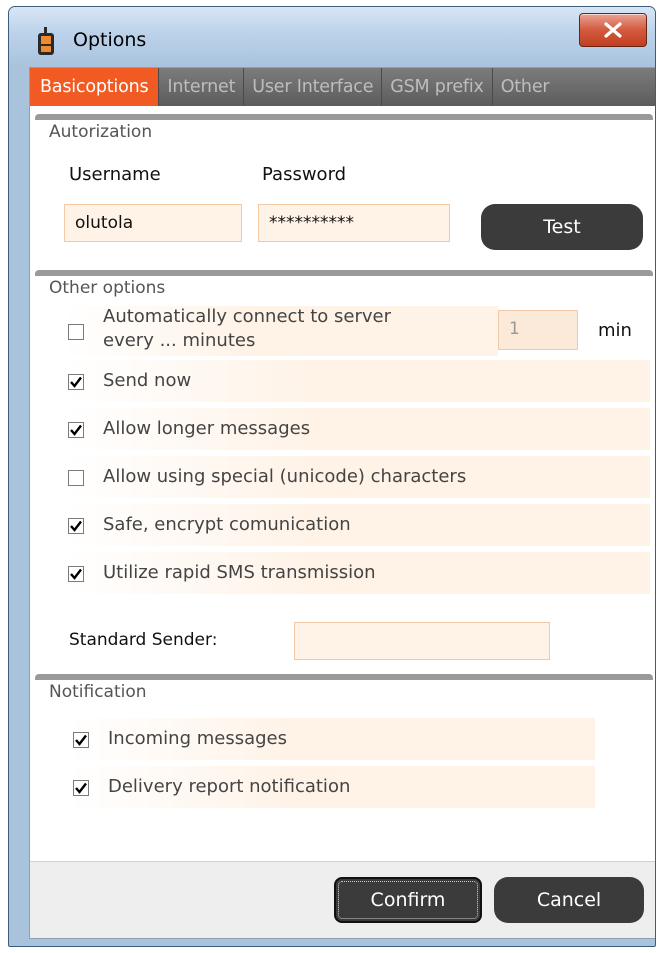 This screenshot has width=659, height=953. What do you see at coordinates (313, 87) in the screenshot?
I see `tab-user-interface: User Interface` at bounding box center [313, 87].